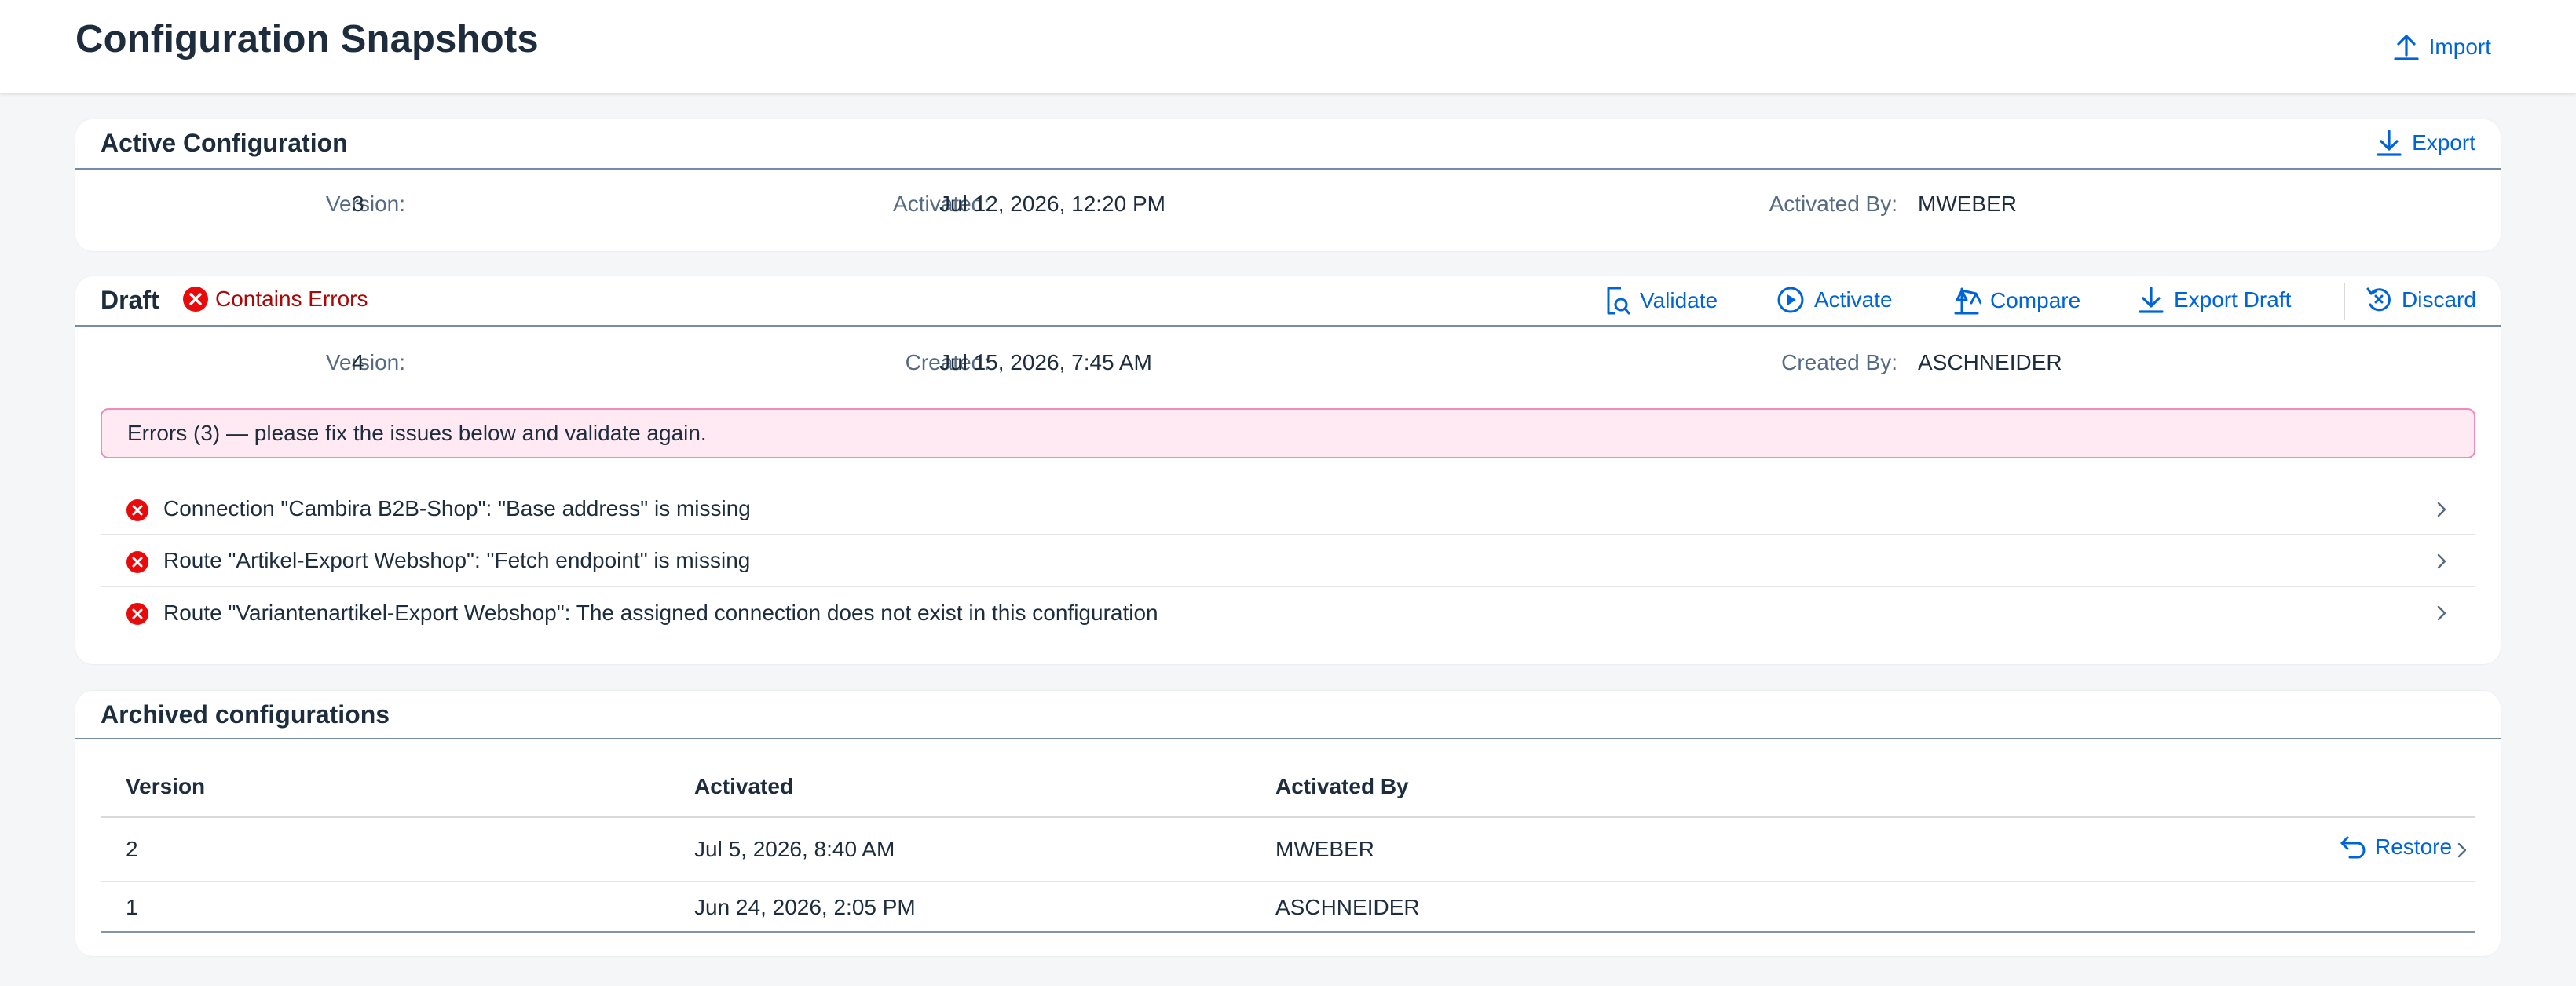 This screenshot has height=986, width=2576. Describe the element at coordinates (166, 786) in the screenshot. I see `column-header-version: Version` at that location.